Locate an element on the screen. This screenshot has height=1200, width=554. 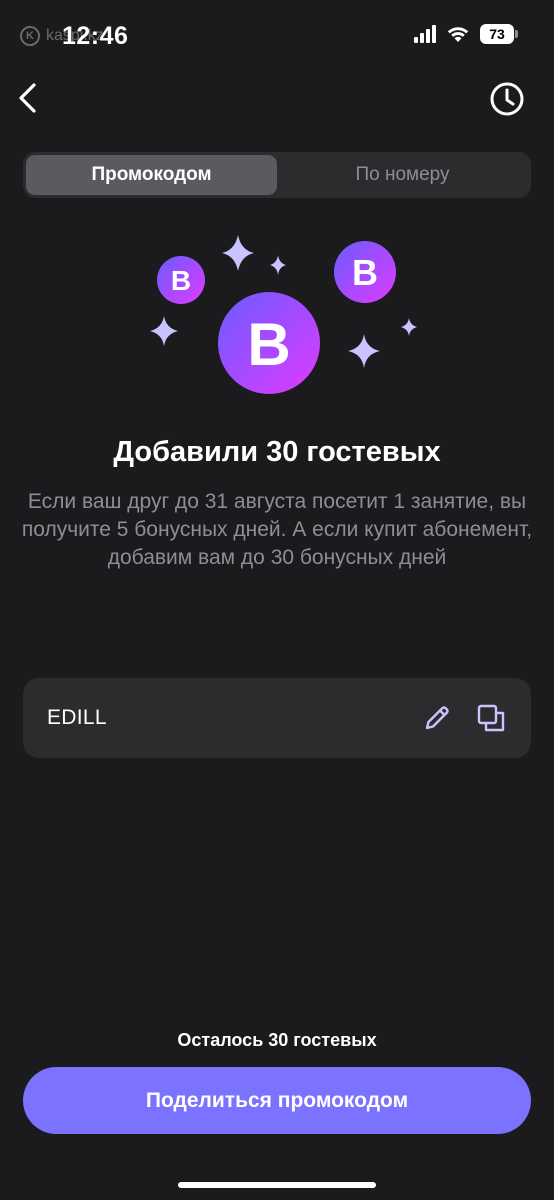
edit-promo-button is located at coordinates (437, 718).